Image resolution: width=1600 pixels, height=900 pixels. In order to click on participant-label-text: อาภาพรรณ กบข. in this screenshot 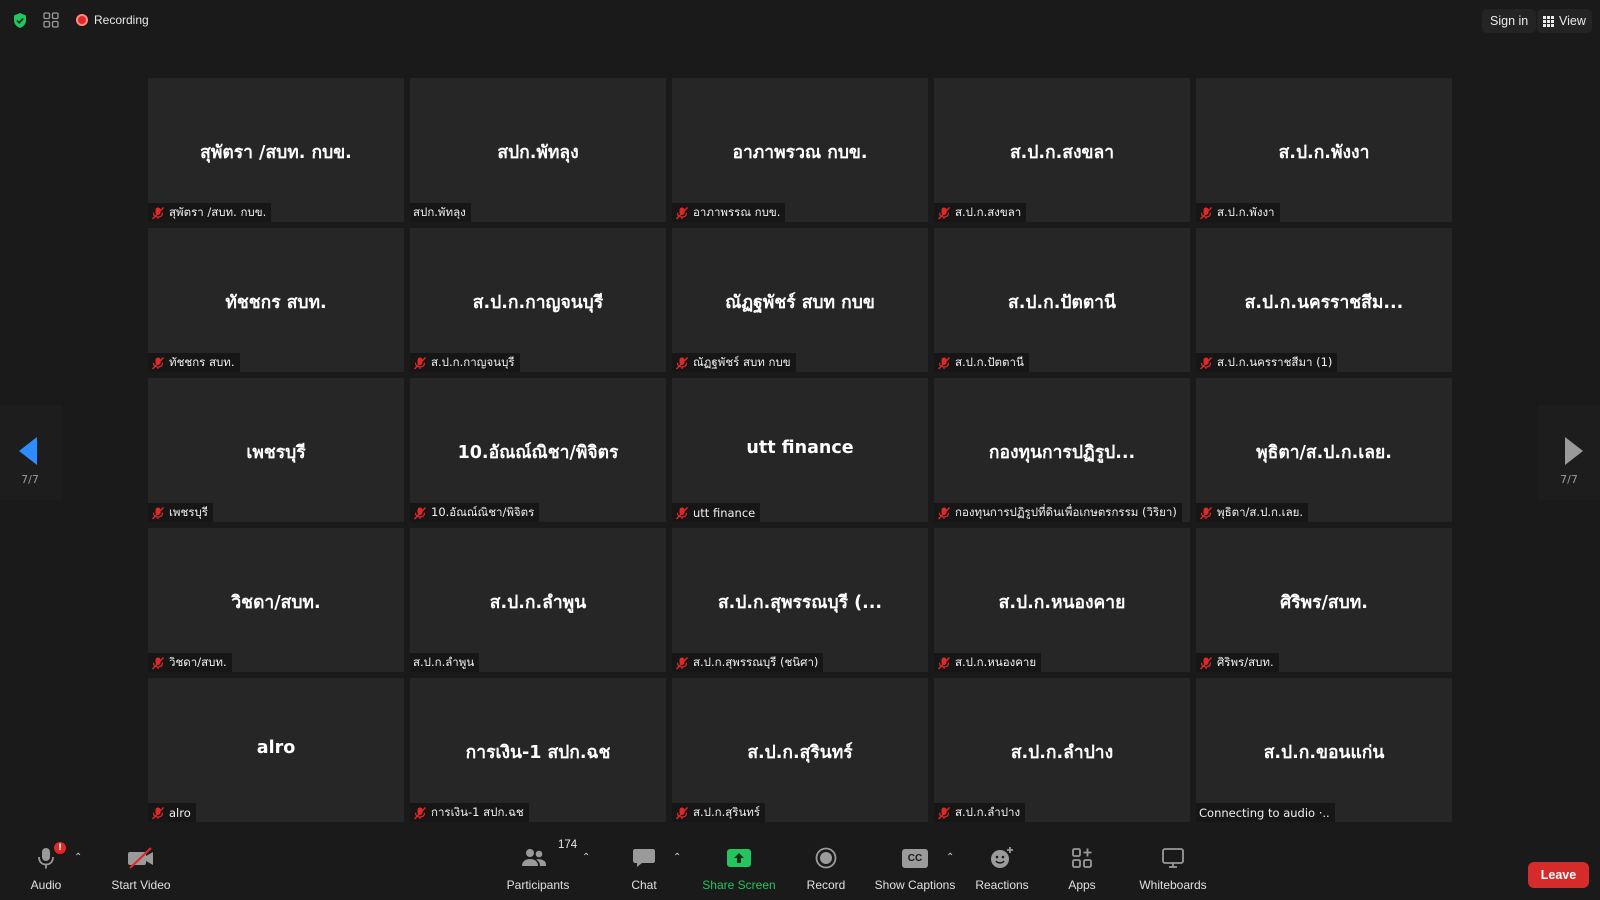, I will do `click(737, 211)`.